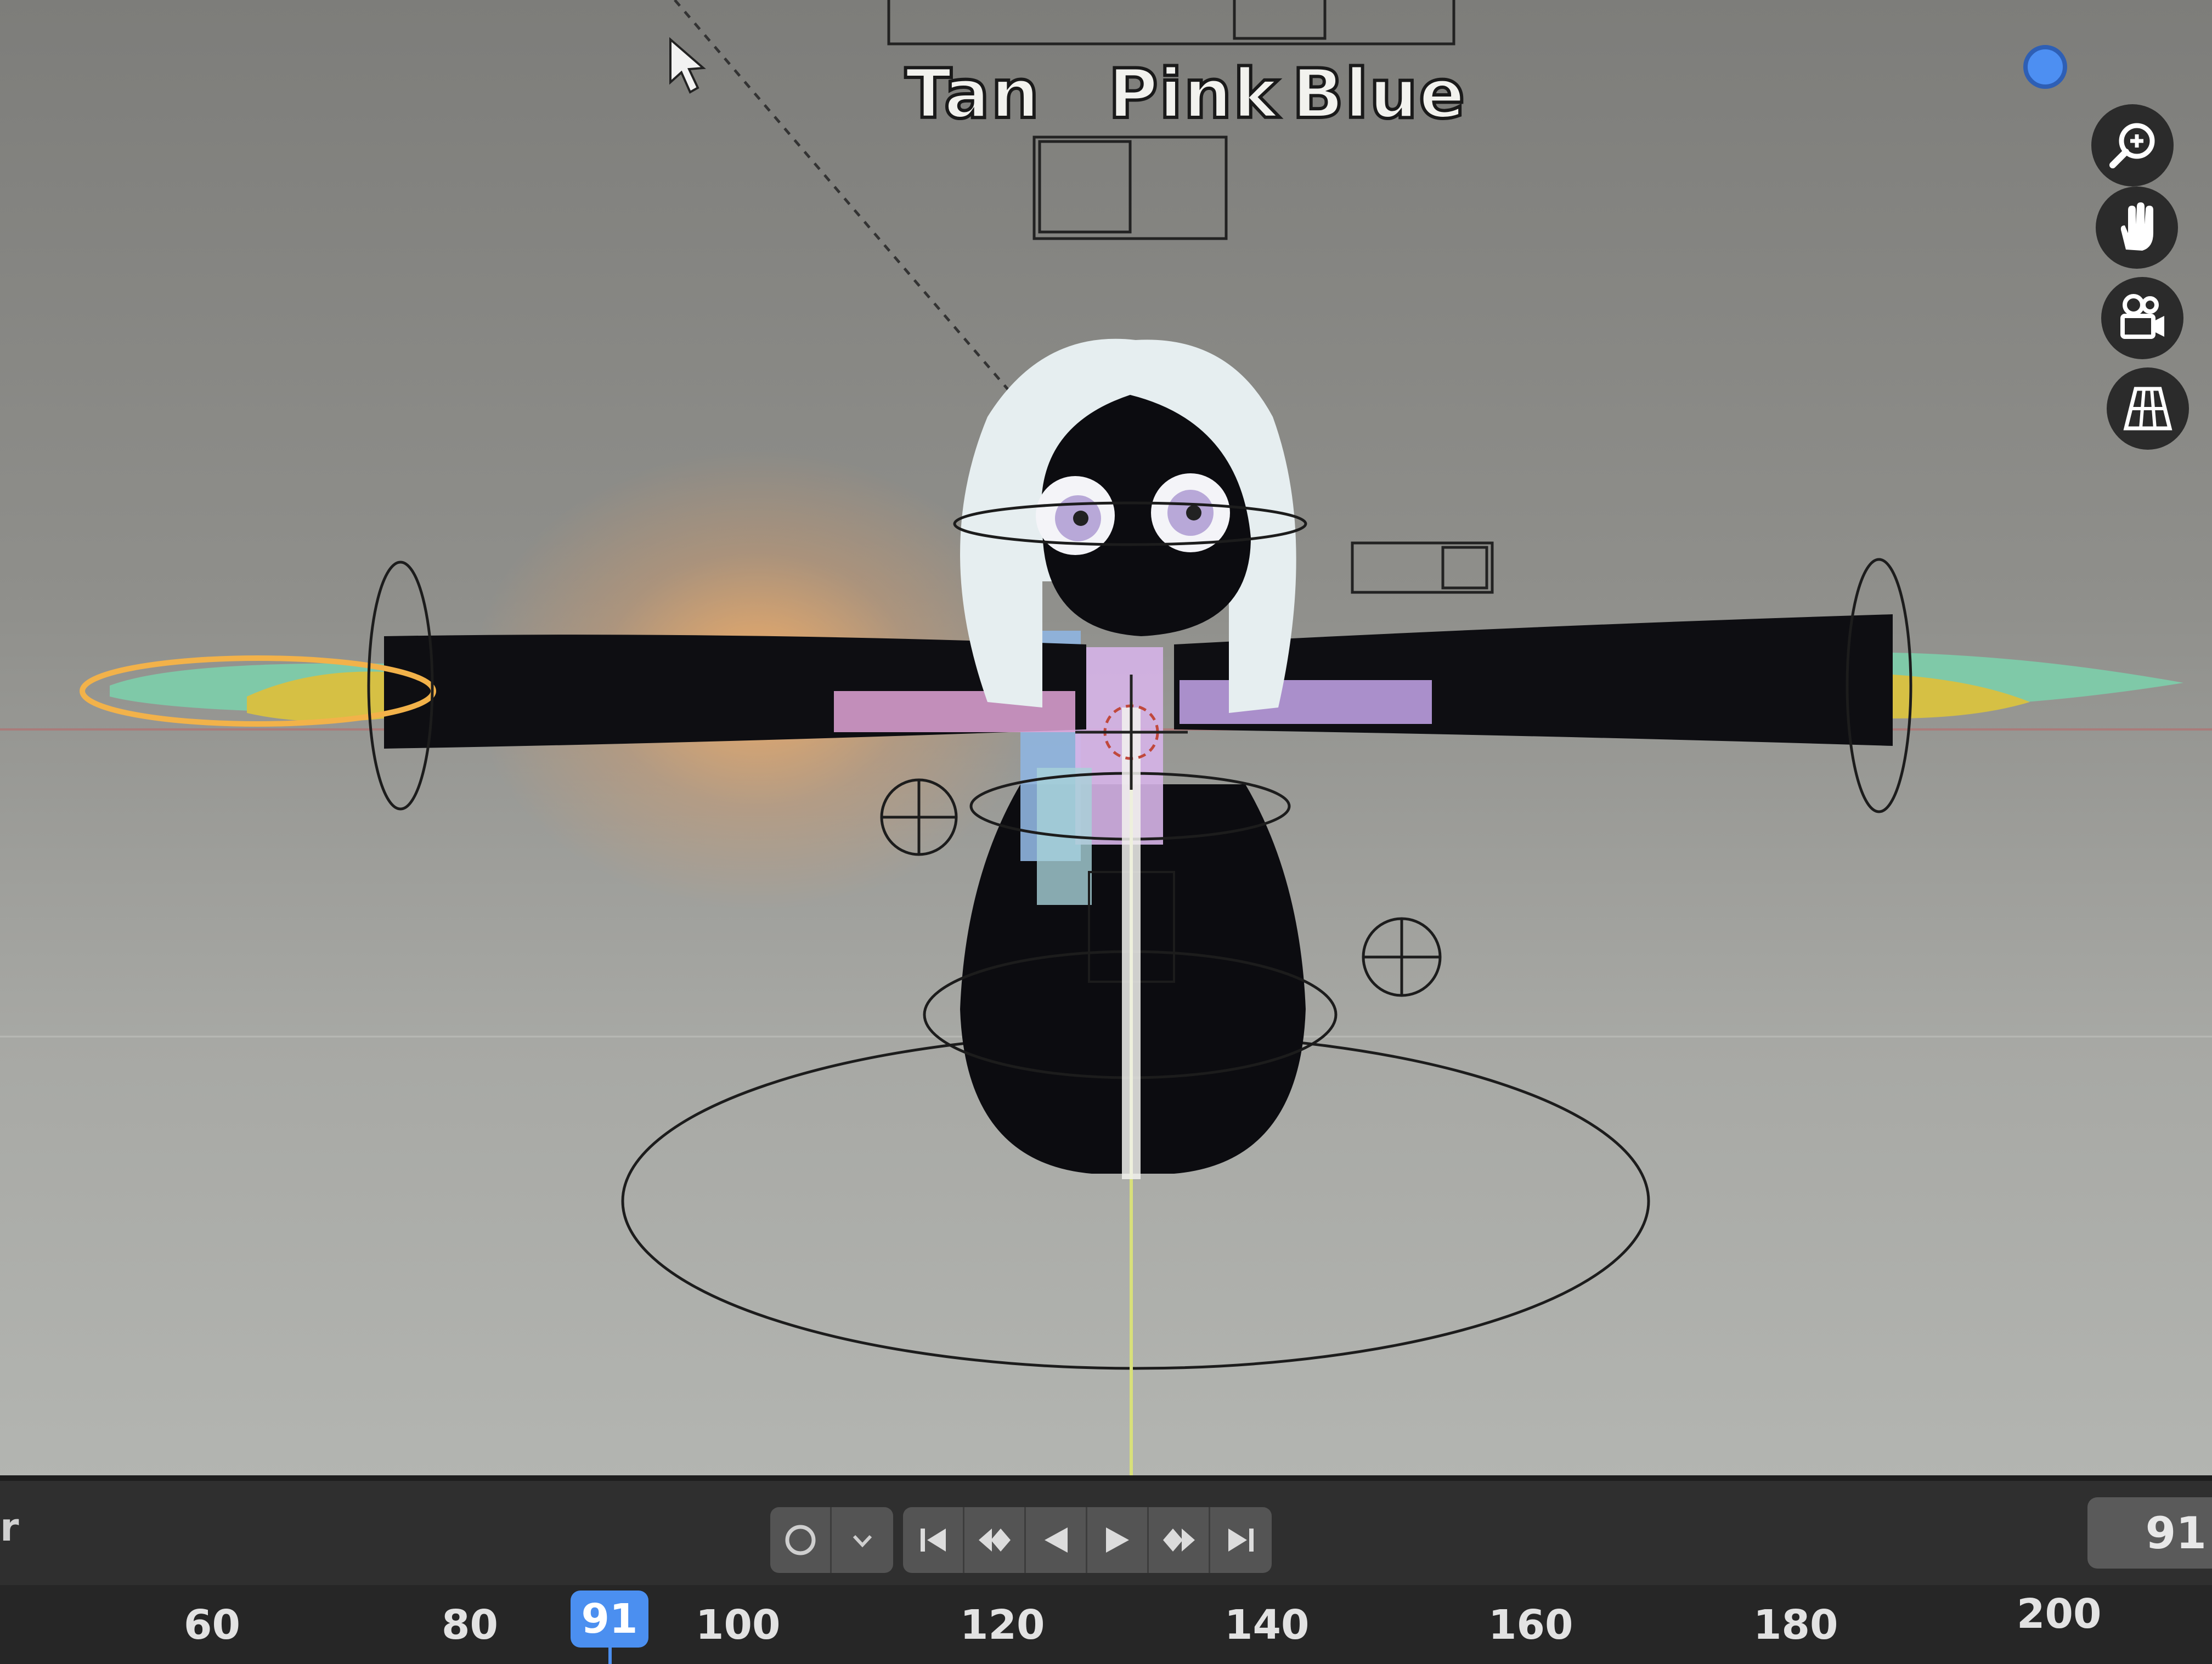  I want to click on jump-to-start-button, so click(933, 1540).